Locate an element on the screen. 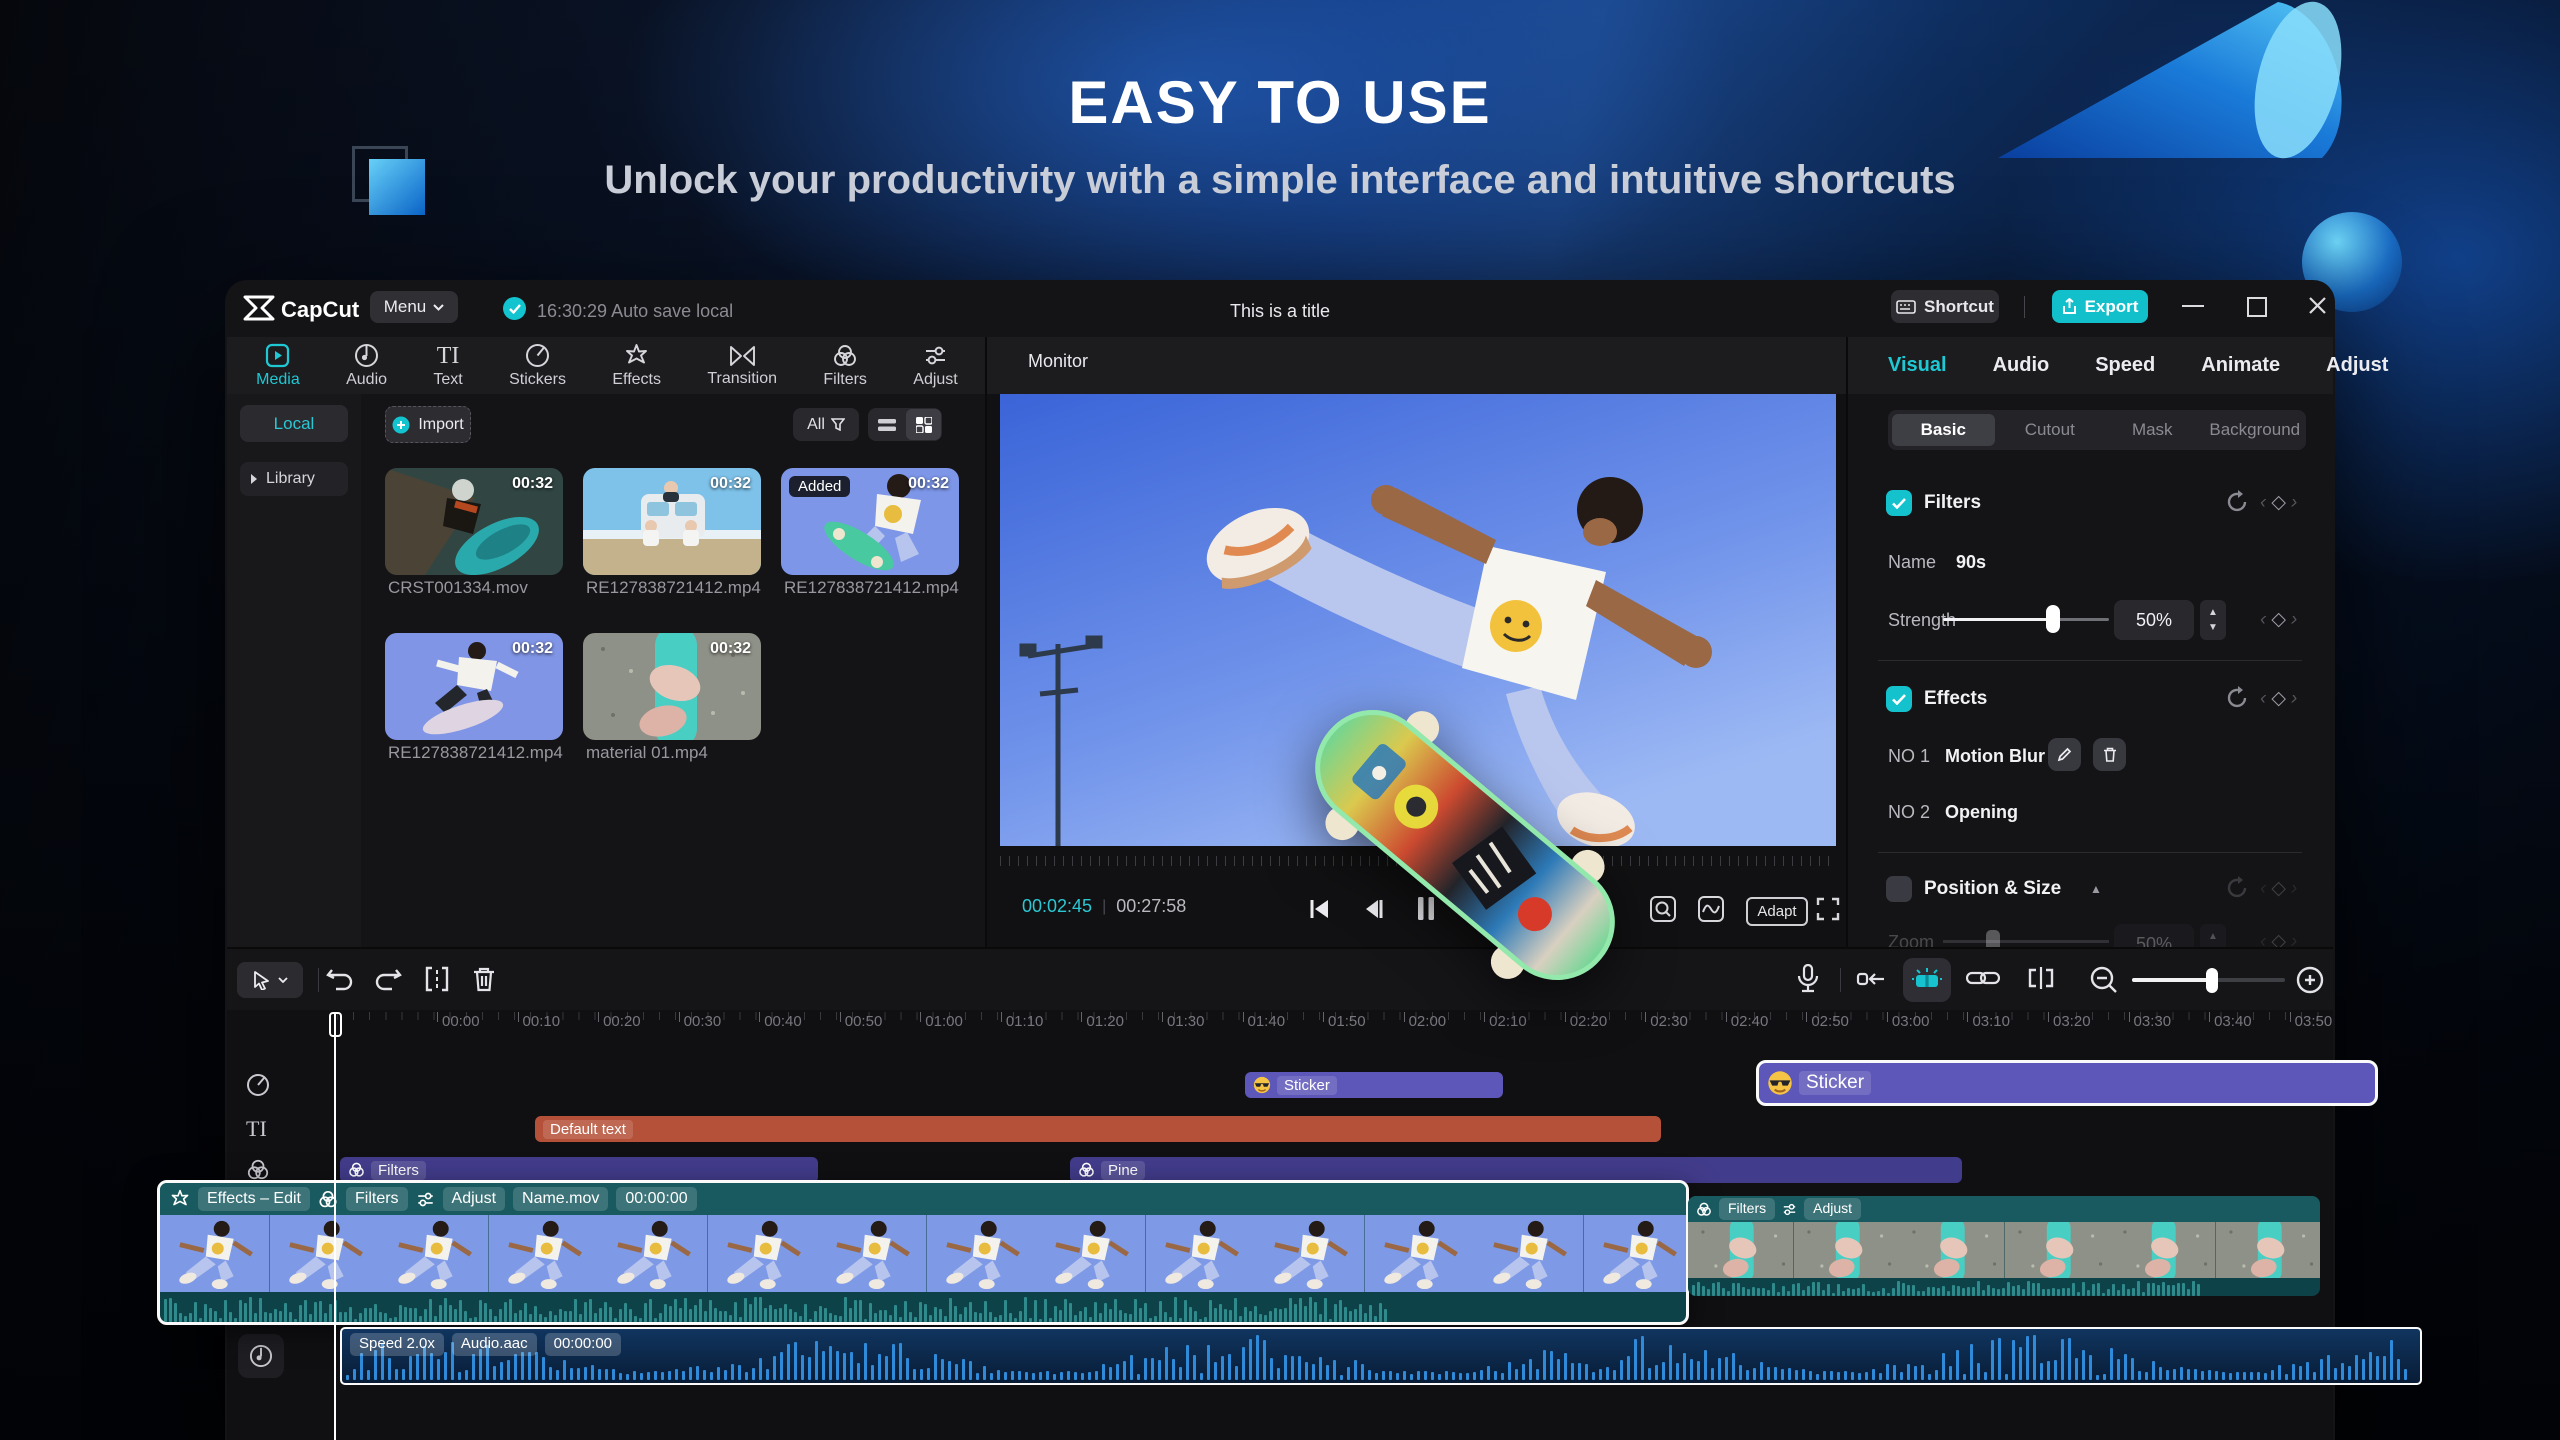 This screenshot has width=2560, height=1440. subtab-cutout: Cutout is located at coordinates (2050, 430).